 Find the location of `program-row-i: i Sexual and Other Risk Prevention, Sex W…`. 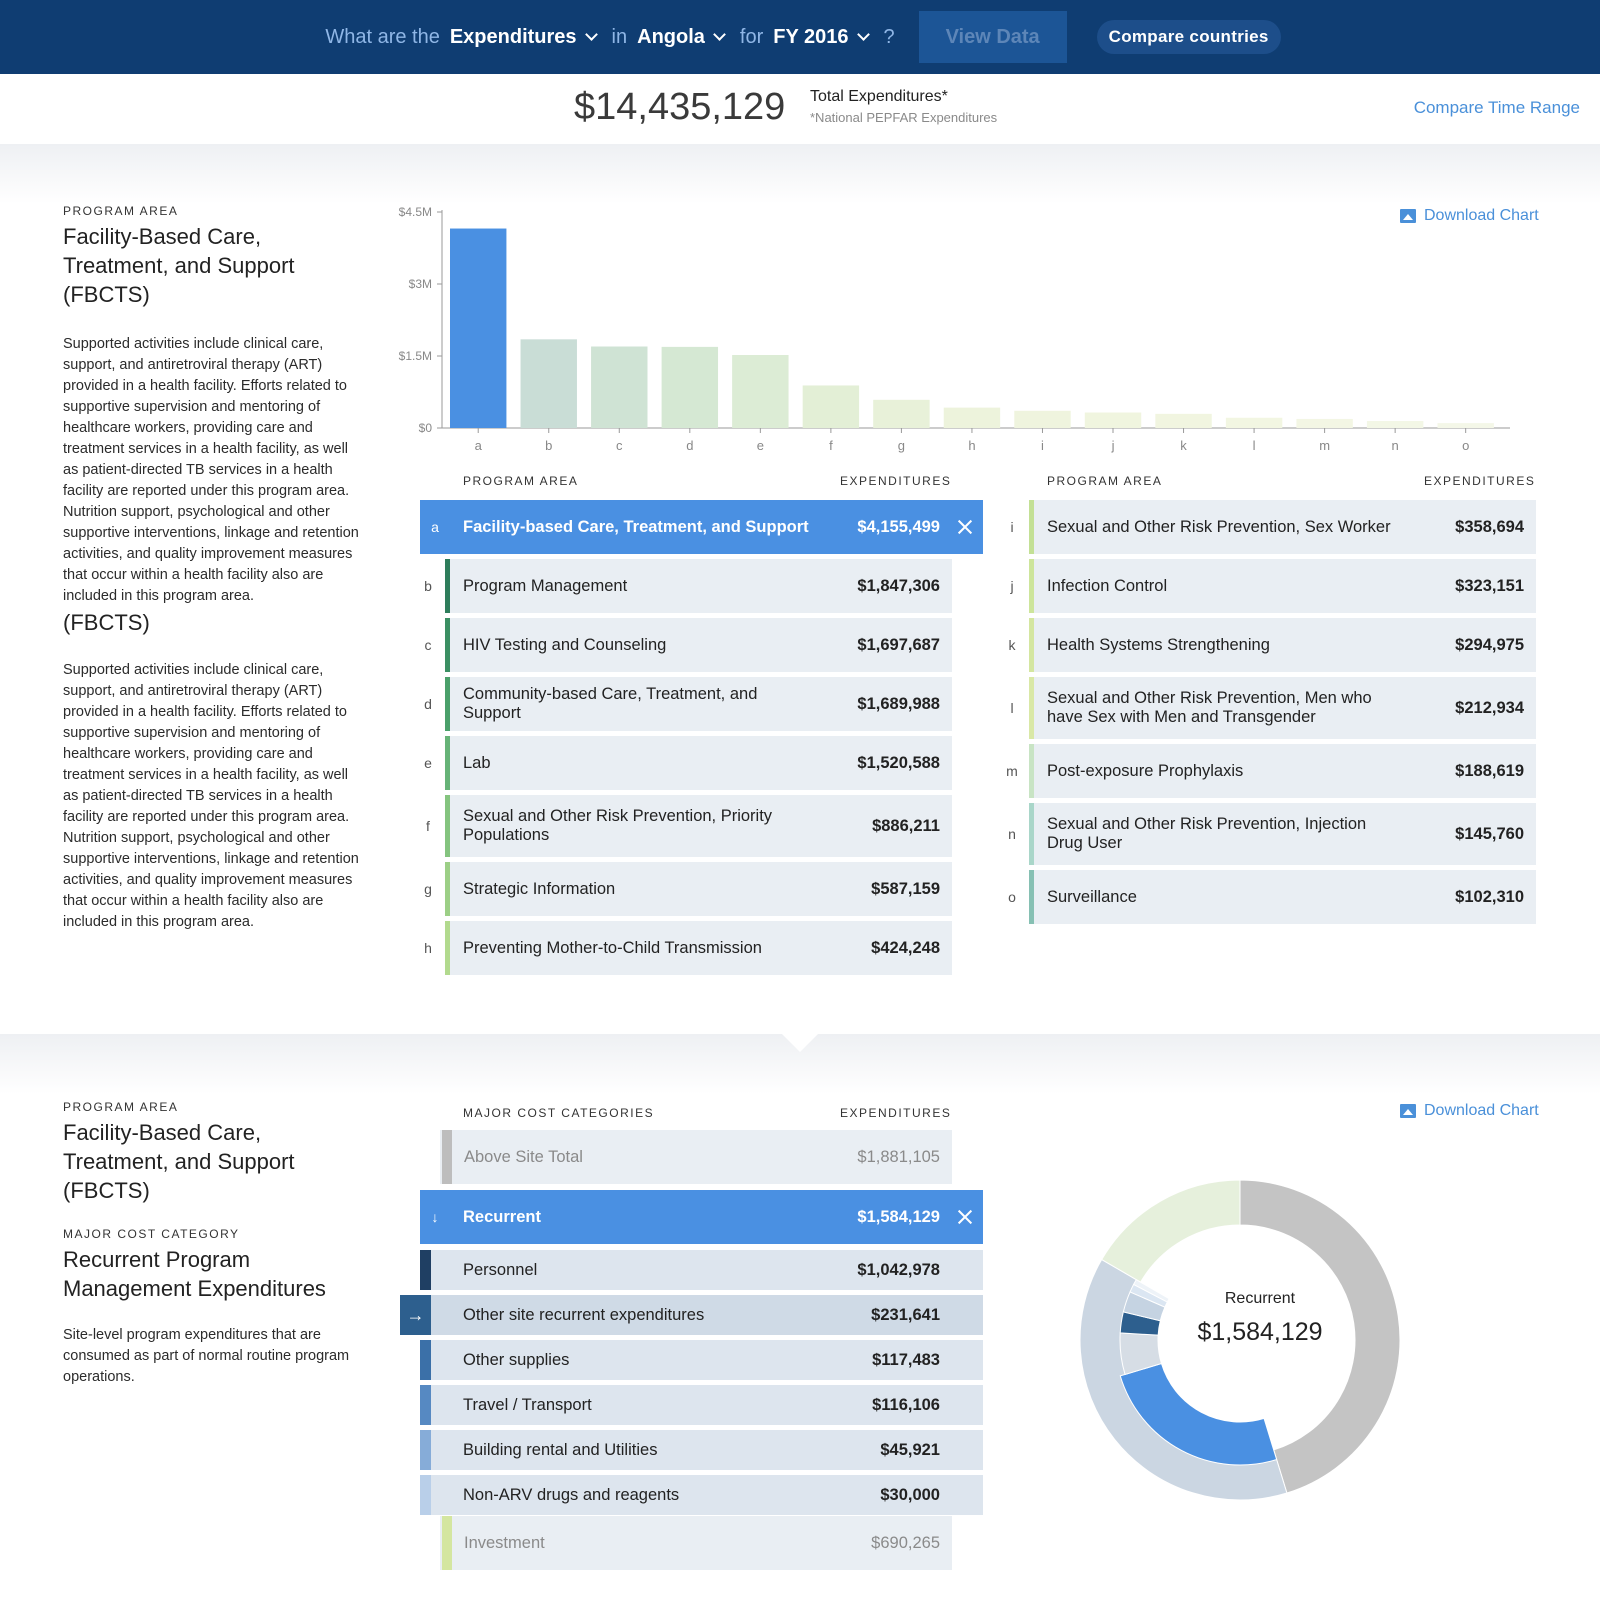

program-row-i: i Sexual and Other Risk Prevention, Sex W… is located at coordinates (1273, 527).